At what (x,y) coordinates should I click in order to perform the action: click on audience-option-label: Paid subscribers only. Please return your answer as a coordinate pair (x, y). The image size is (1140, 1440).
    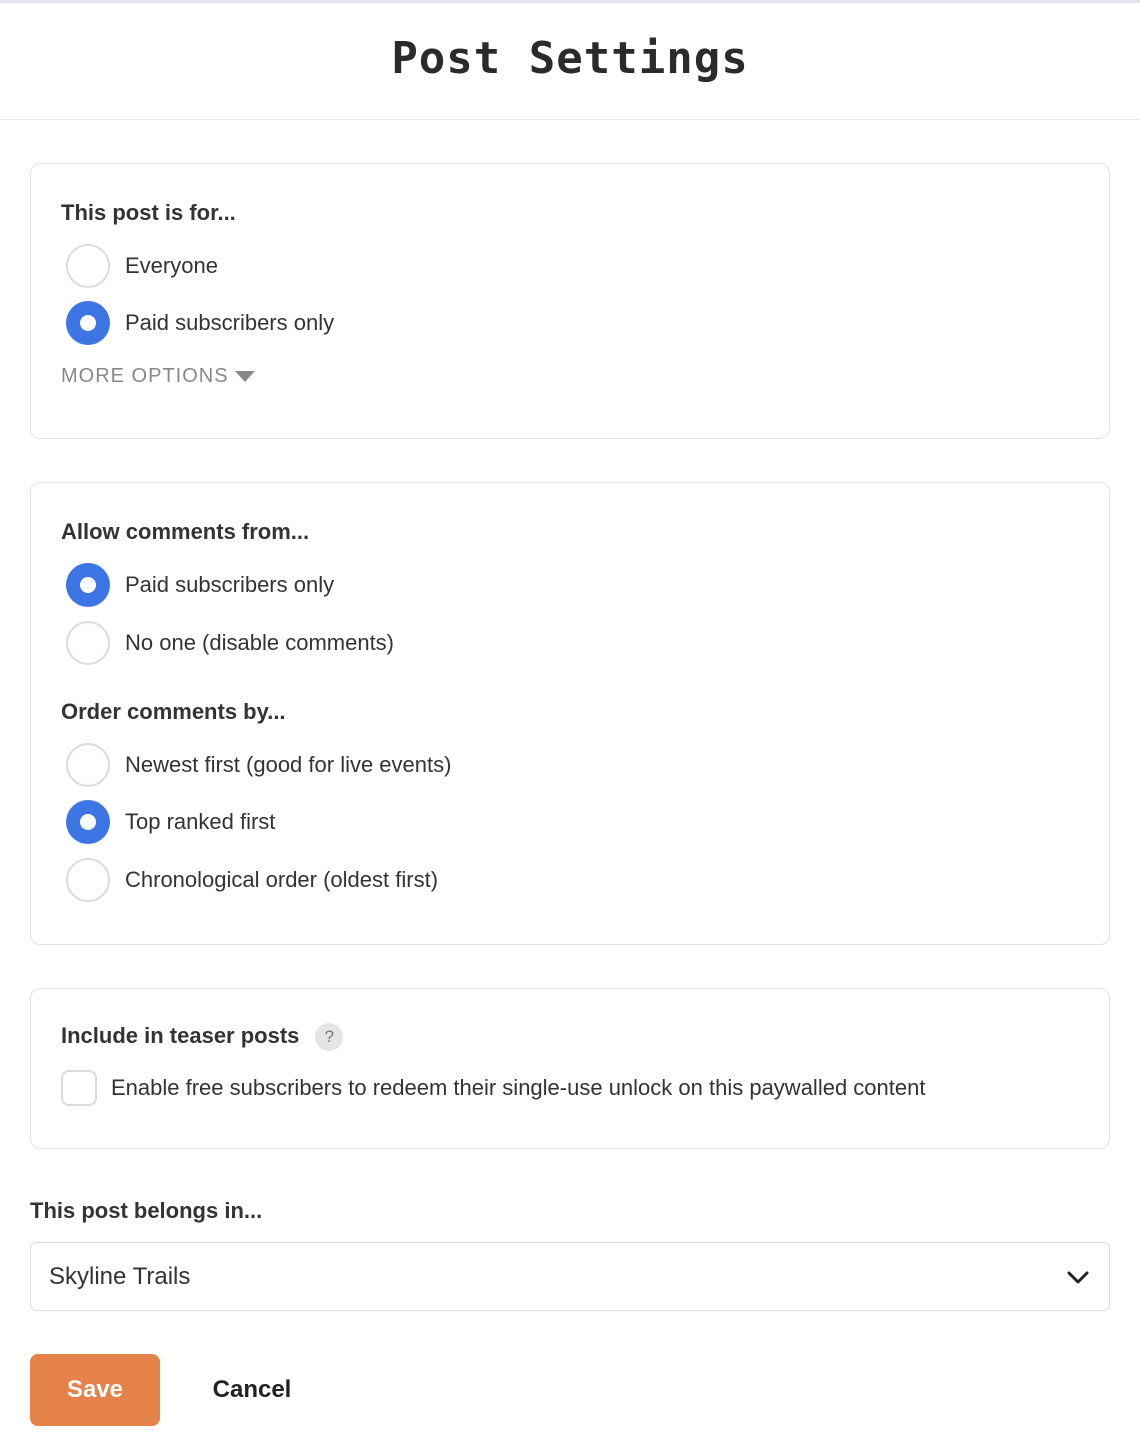
    Looking at the image, I should click on (230, 322).